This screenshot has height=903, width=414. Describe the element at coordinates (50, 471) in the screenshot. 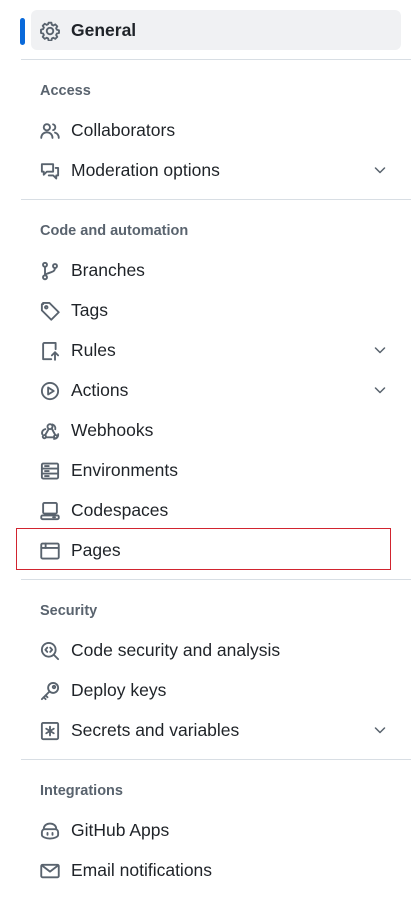

I see `server-icon` at that location.